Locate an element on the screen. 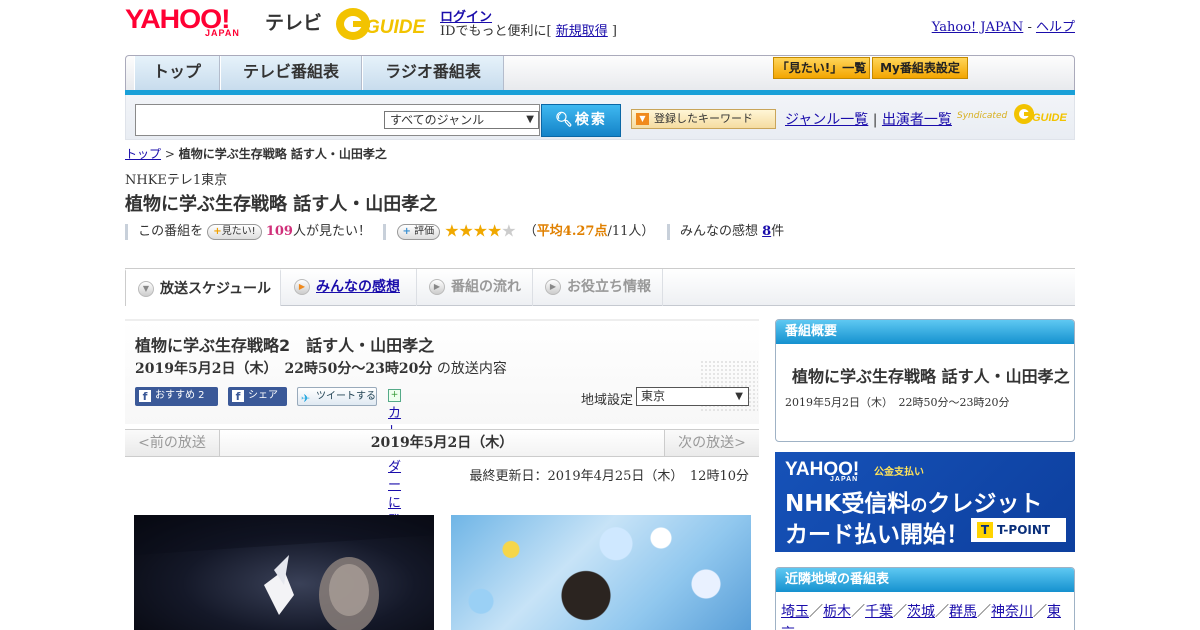  tpoint-icon: T is located at coordinates (985, 530).